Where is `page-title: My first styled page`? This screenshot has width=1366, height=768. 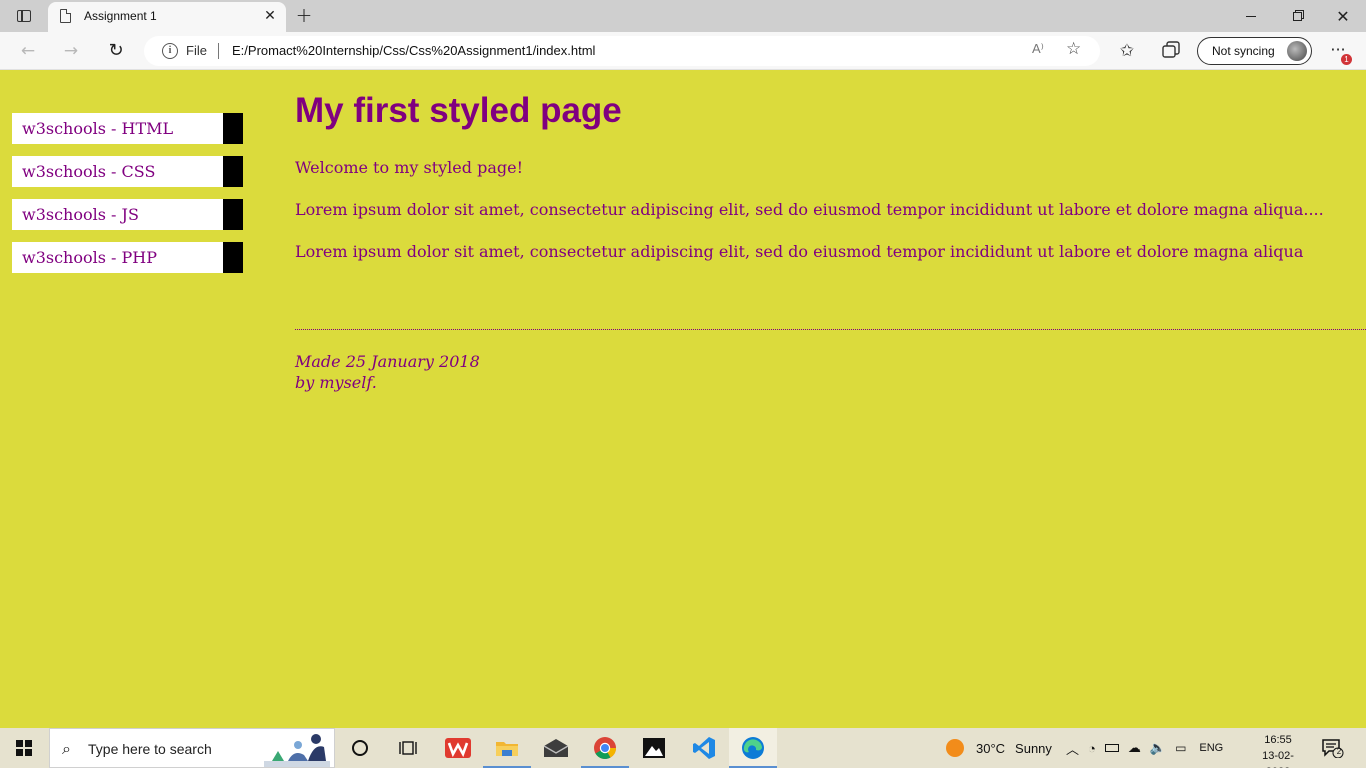
page-title: My first styled page is located at coordinates (458, 110).